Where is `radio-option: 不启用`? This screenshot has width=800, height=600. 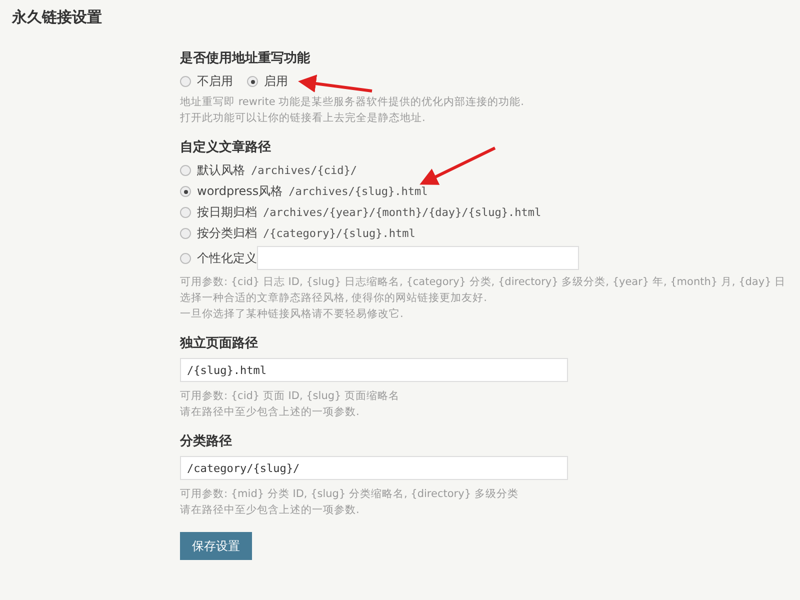
radio-option: 不启用 is located at coordinates (206, 81).